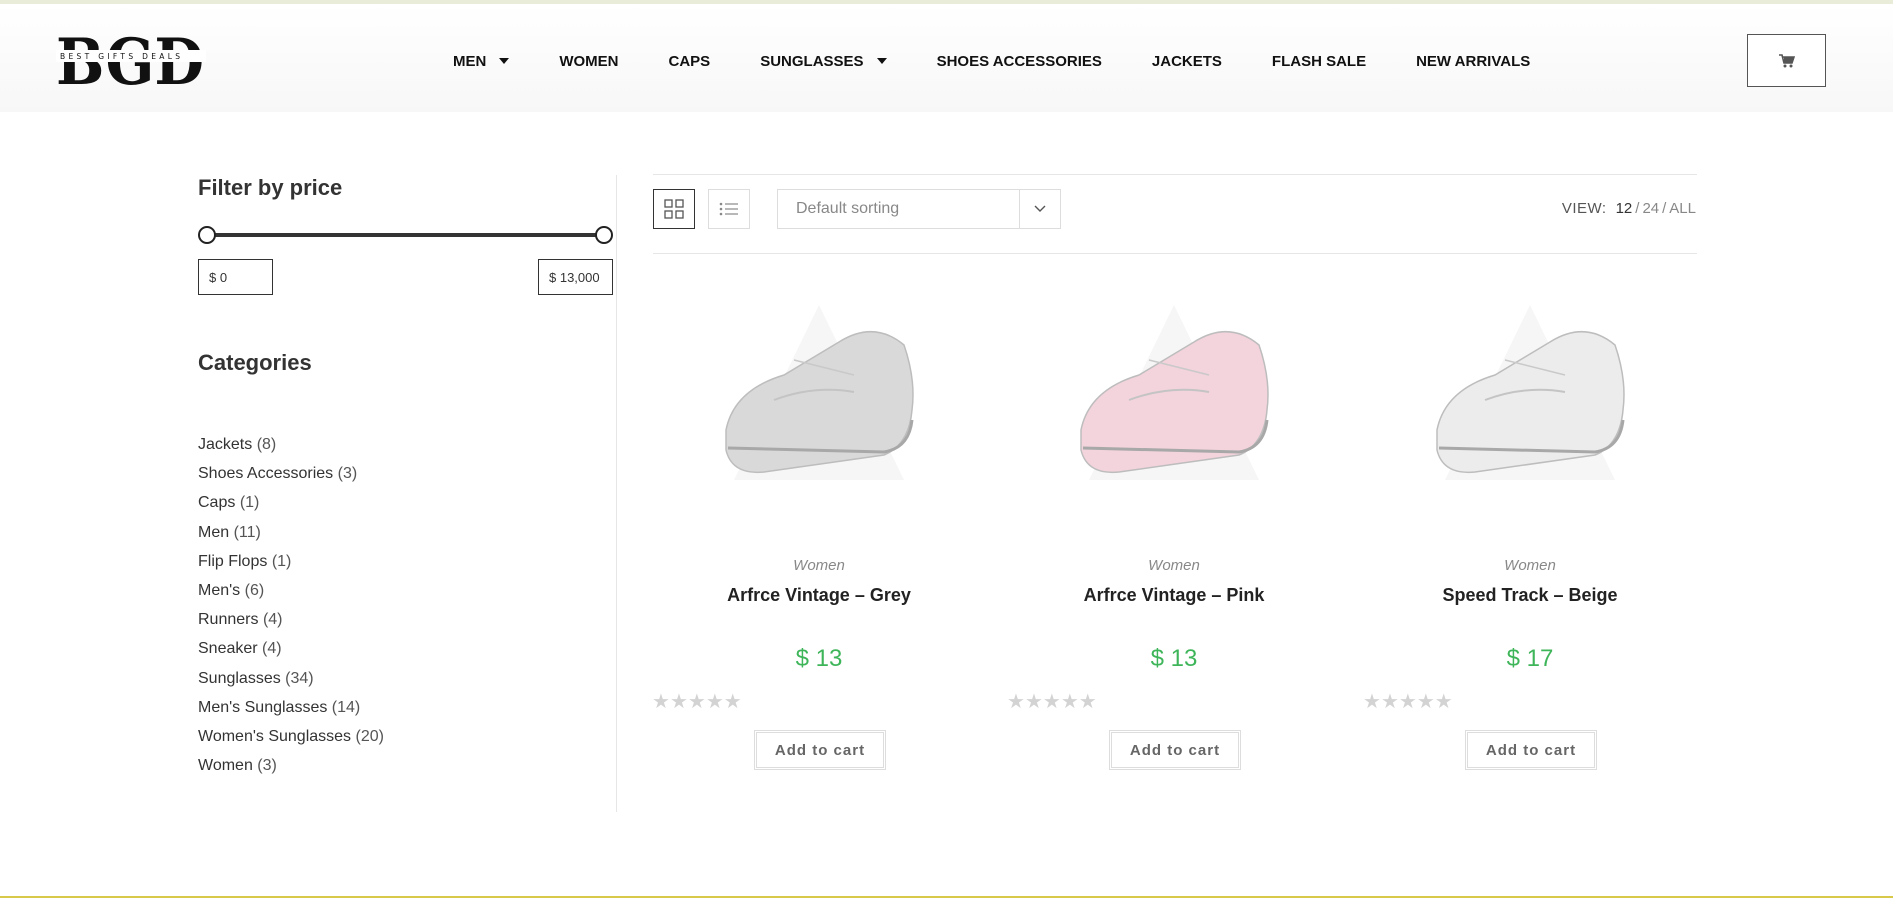 Image resolution: width=1893 pixels, height=898 pixels. Describe the element at coordinates (228, 619) in the screenshot. I see `category-name: Runners` at that location.